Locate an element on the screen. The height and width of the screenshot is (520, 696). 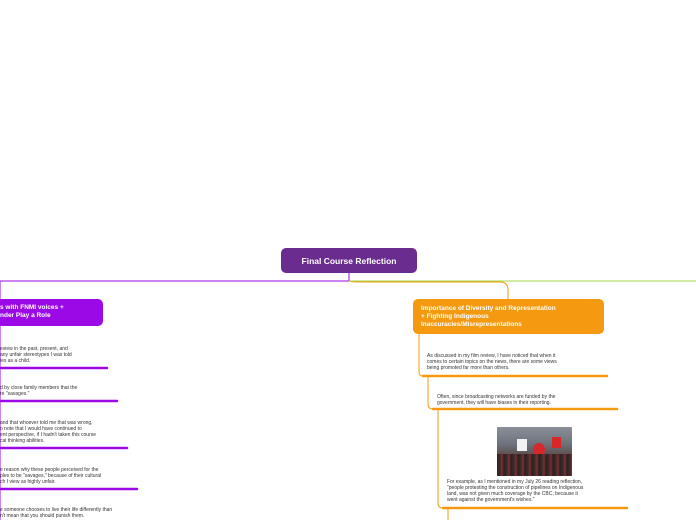
right-topic-title-line-2: + Fighting Indigenous is located at coordinates (455, 316).